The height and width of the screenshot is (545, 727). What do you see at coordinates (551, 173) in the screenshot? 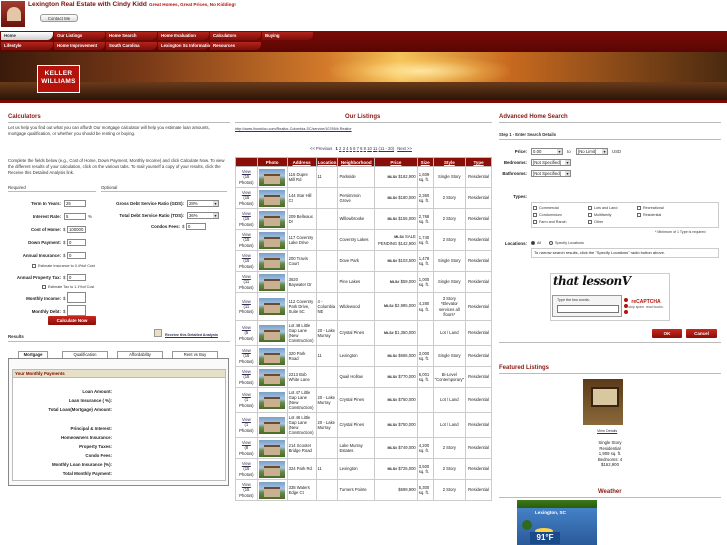
I see `bathrooms-select: [Not Specified]` at bounding box center [551, 173].